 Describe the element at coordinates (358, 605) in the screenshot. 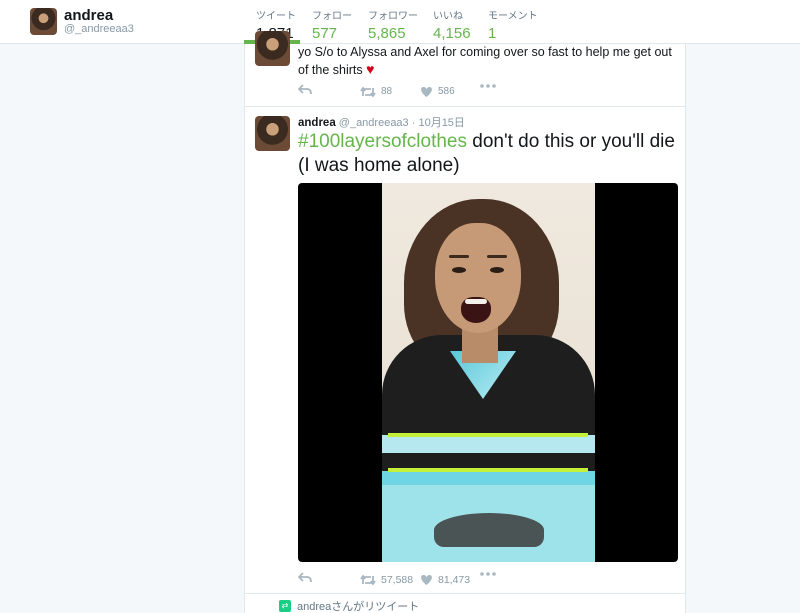

I see `retweet-context-text: andreaさんがリツイート` at that location.